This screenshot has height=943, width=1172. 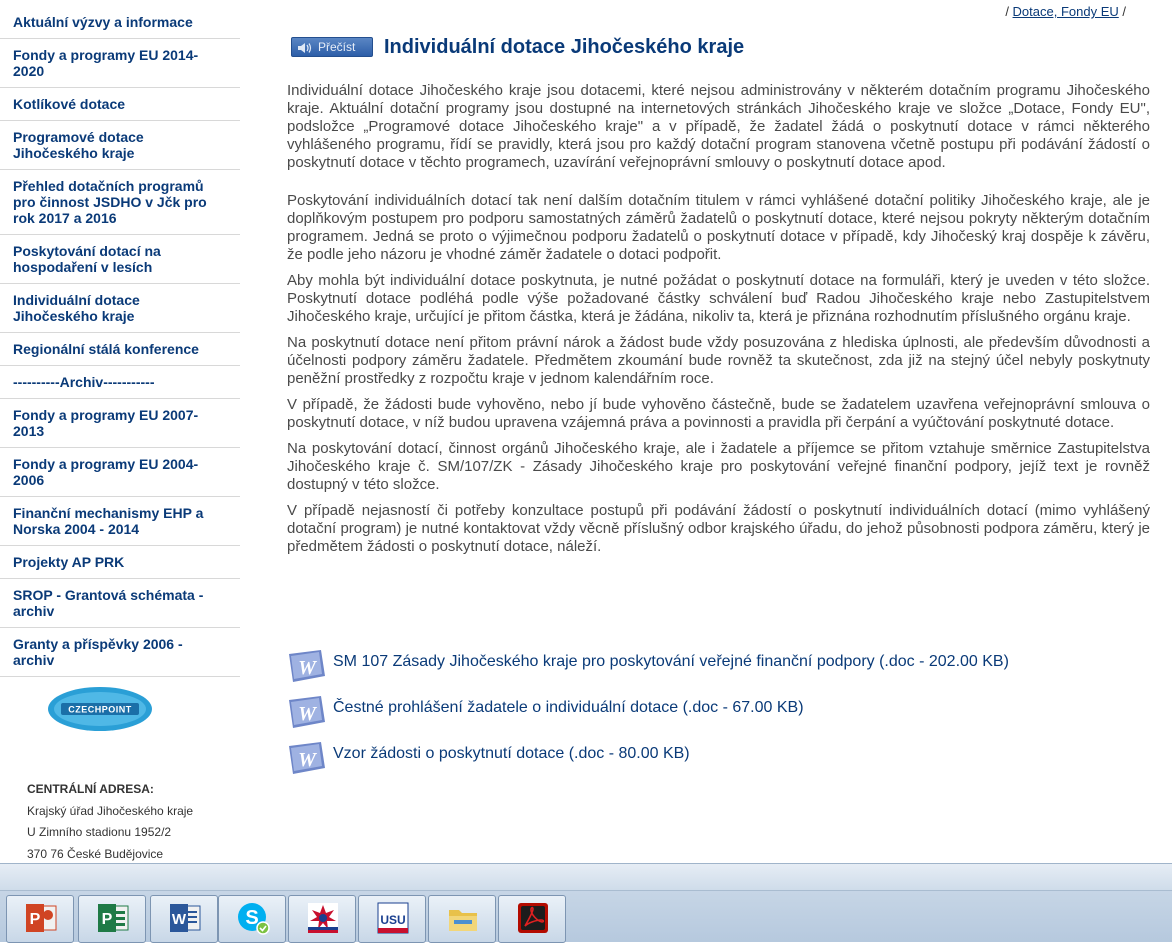 I want to click on taskbar-word-button: W, so click(x=184, y=919).